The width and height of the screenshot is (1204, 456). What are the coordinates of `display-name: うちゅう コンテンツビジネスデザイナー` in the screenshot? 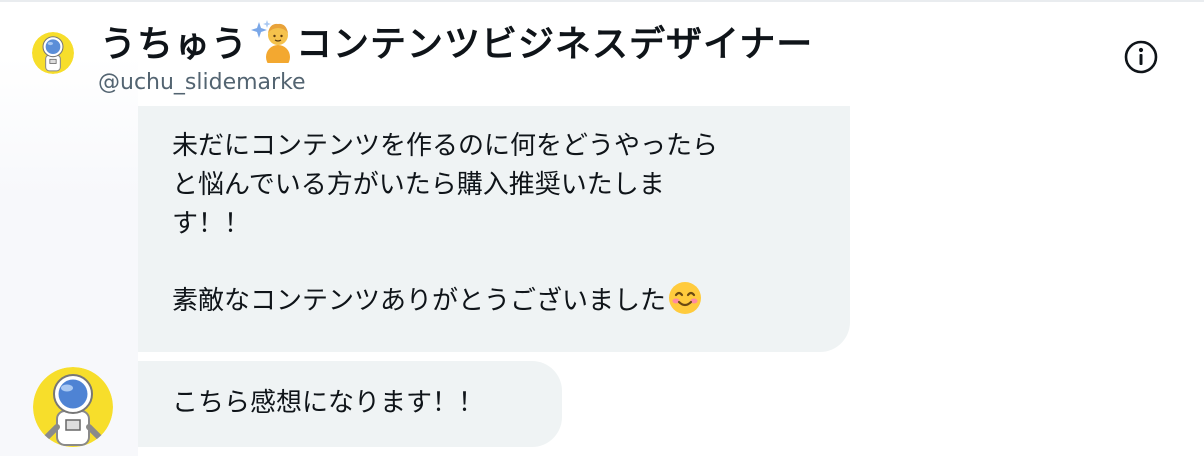 It's located at (456, 41).